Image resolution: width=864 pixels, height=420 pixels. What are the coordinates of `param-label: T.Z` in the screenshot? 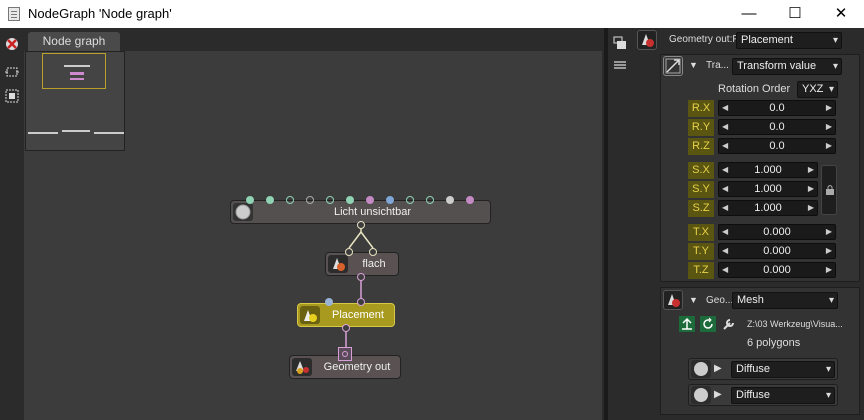 It's located at (701, 270).